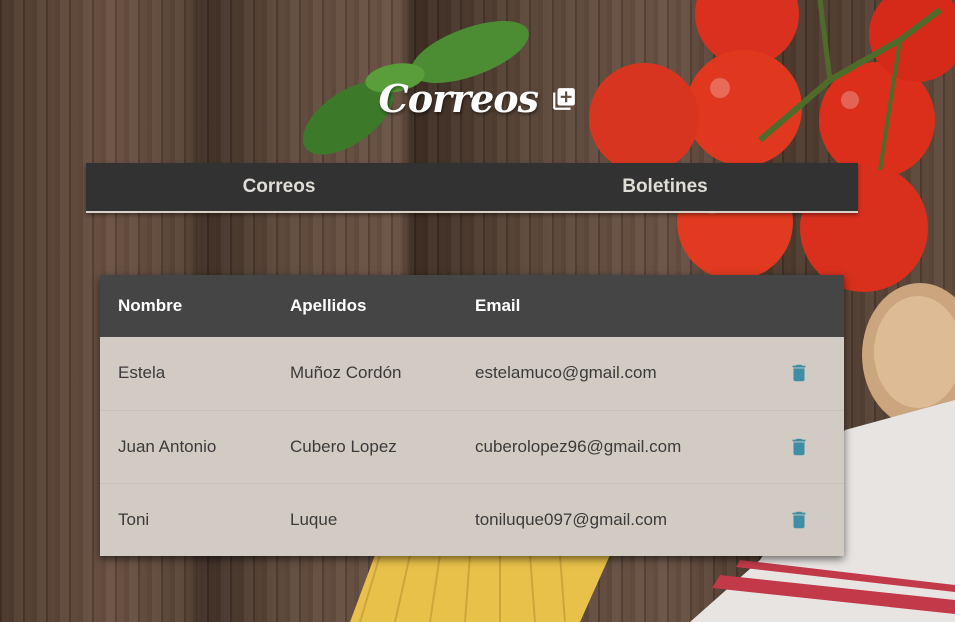 The image size is (955, 622). I want to click on column-header-email: Email, so click(498, 305).